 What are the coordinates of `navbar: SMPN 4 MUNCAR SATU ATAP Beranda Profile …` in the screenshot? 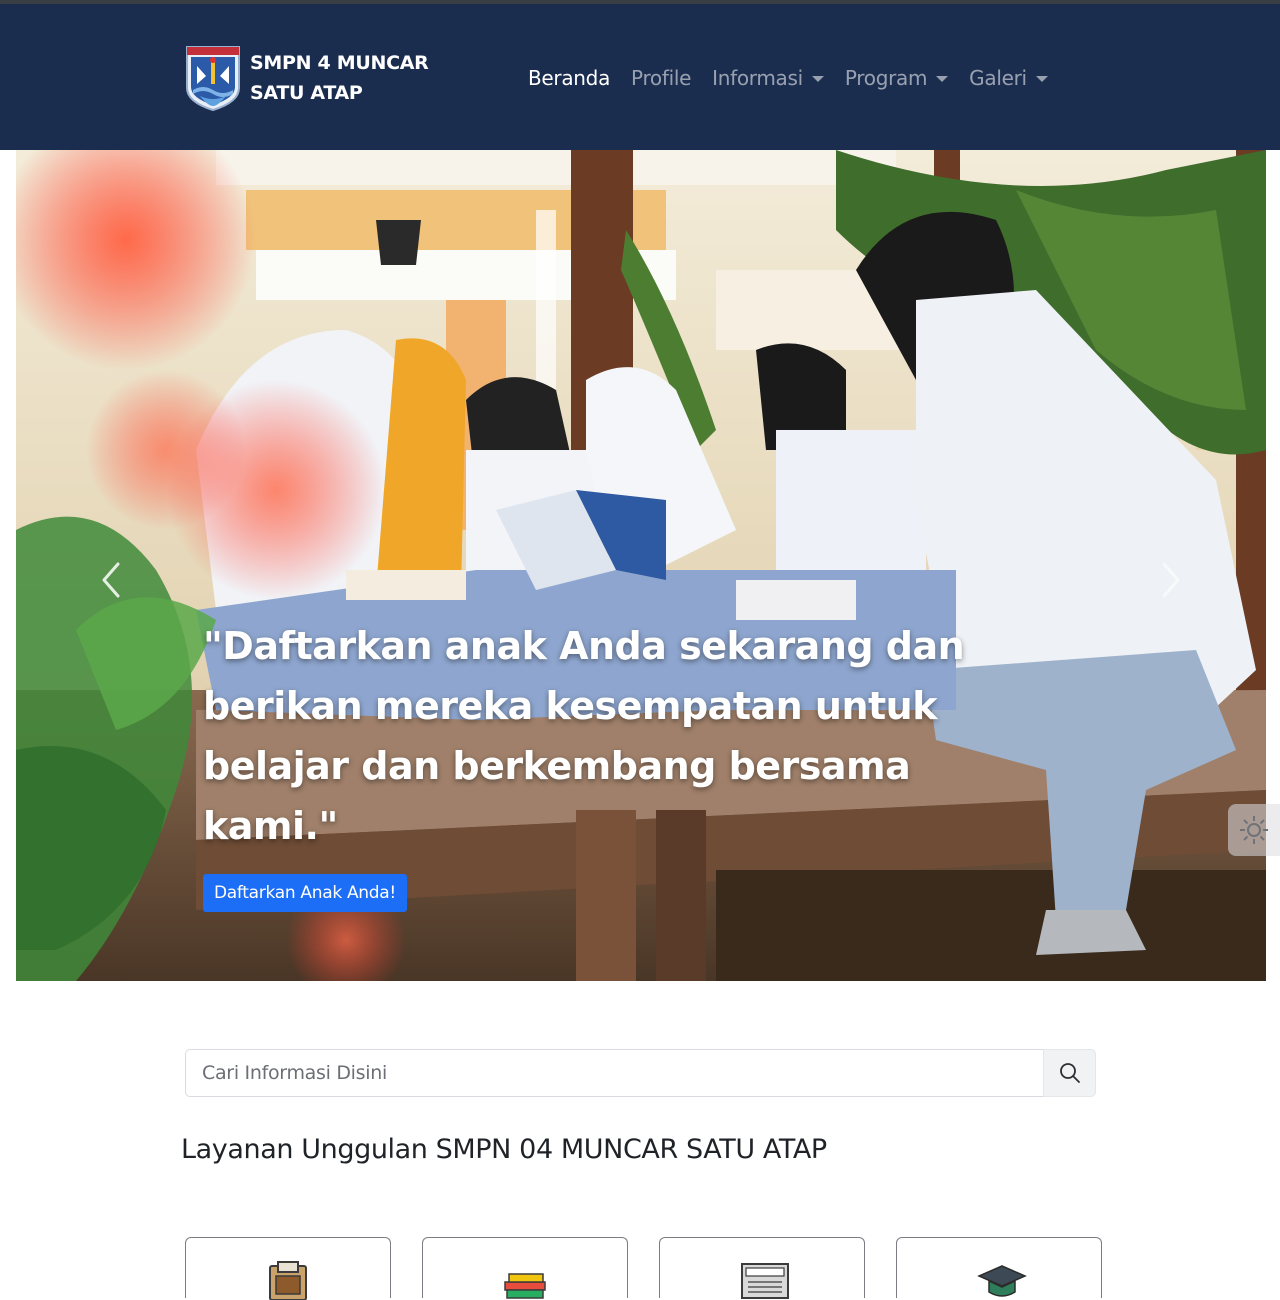 It's located at (640, 77).